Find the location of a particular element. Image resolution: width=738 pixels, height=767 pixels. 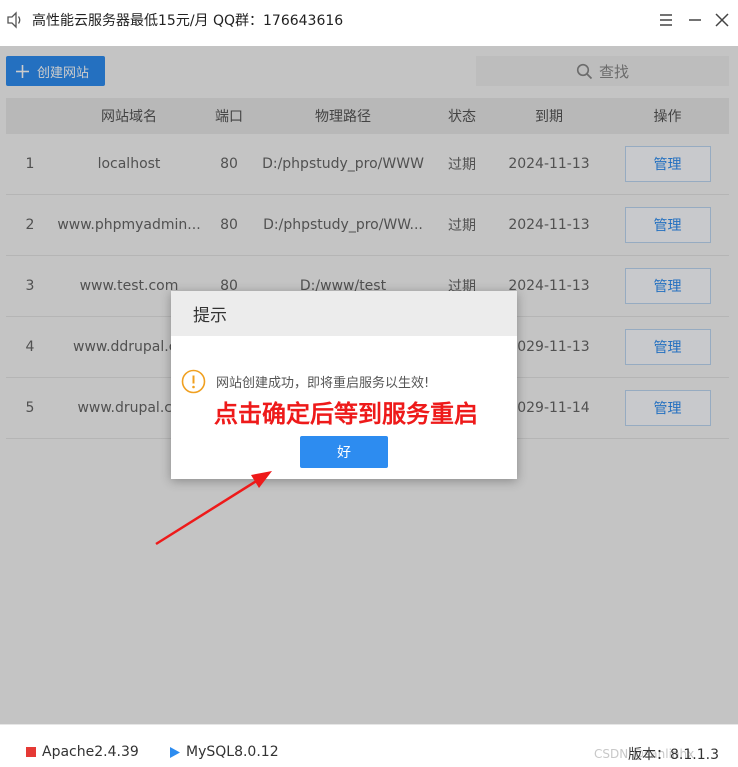

dialog-title: 提示 is located at coordinates (344, 313).